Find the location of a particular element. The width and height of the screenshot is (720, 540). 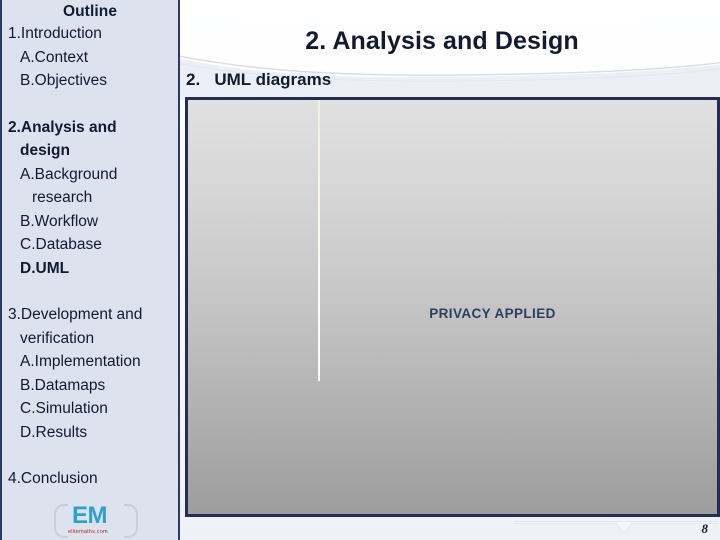

vertical-guide-line is located at coordinates (319, 240).